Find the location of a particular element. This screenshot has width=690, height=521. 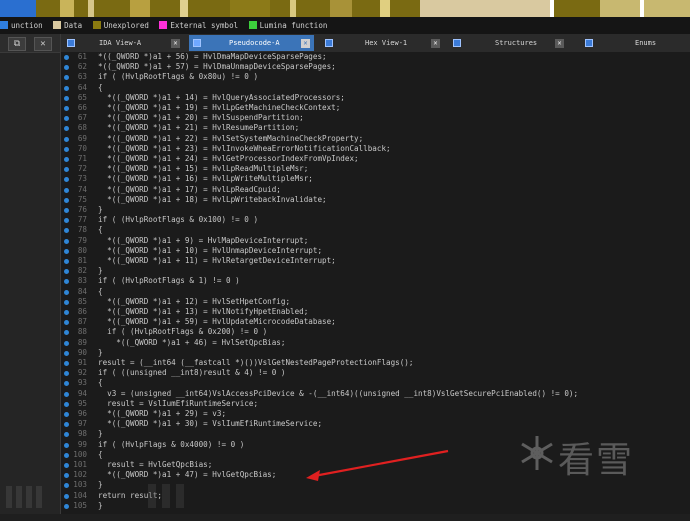

watermark: 看雪 is located at coordinates (605, 456).